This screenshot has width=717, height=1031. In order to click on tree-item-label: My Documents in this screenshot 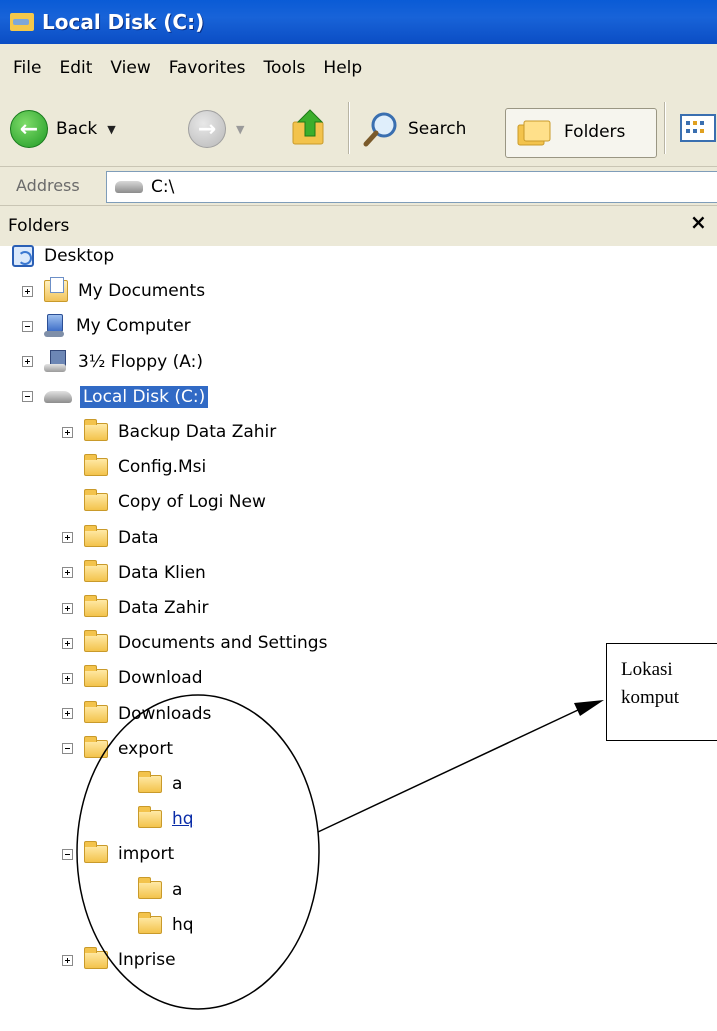, I will do `click(142, 291)`.